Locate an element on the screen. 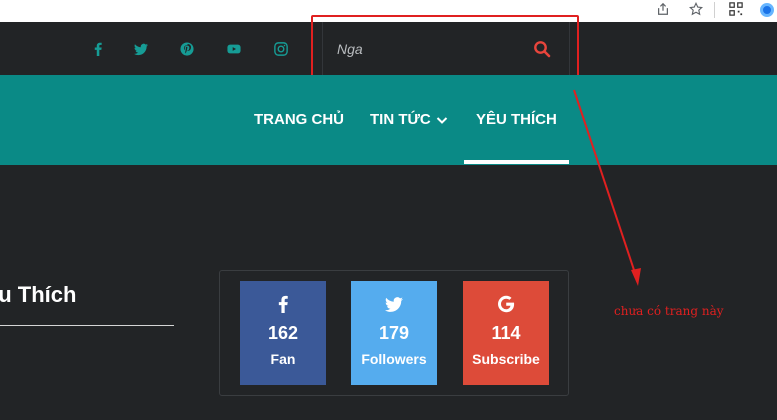 This screenshot has height=420, width=777. google-label: Subscribe is located at coordinates (506, 359).